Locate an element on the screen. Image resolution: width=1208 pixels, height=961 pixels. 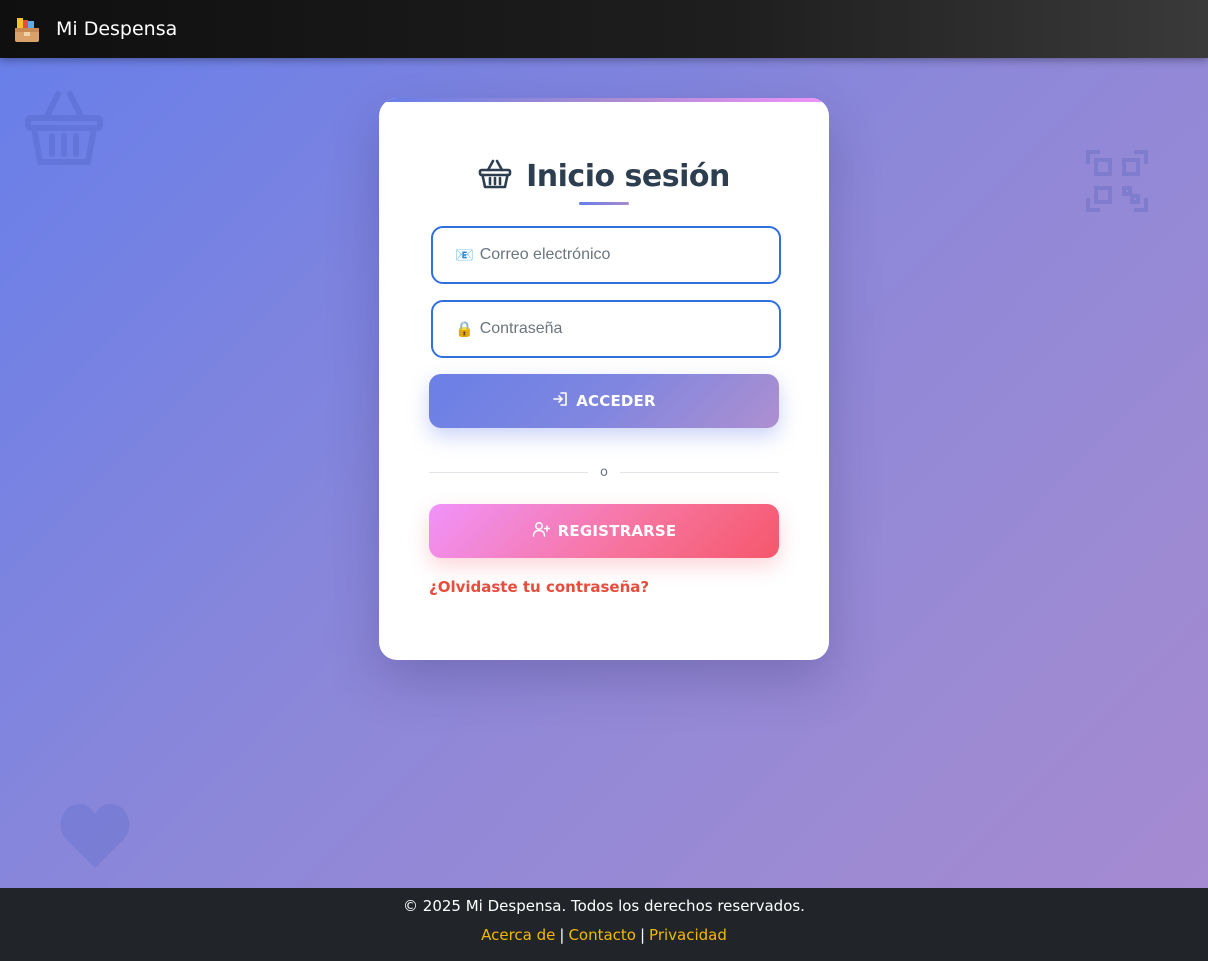
footer-link-contact: Contacto is located at coordinates (602, 935).